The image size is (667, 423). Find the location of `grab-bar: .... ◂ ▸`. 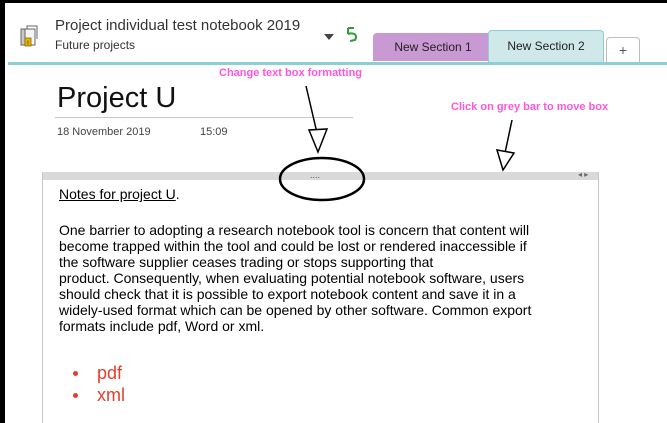

grab-bar: .... ◂ ▸ is located at coordinates (320, 175).